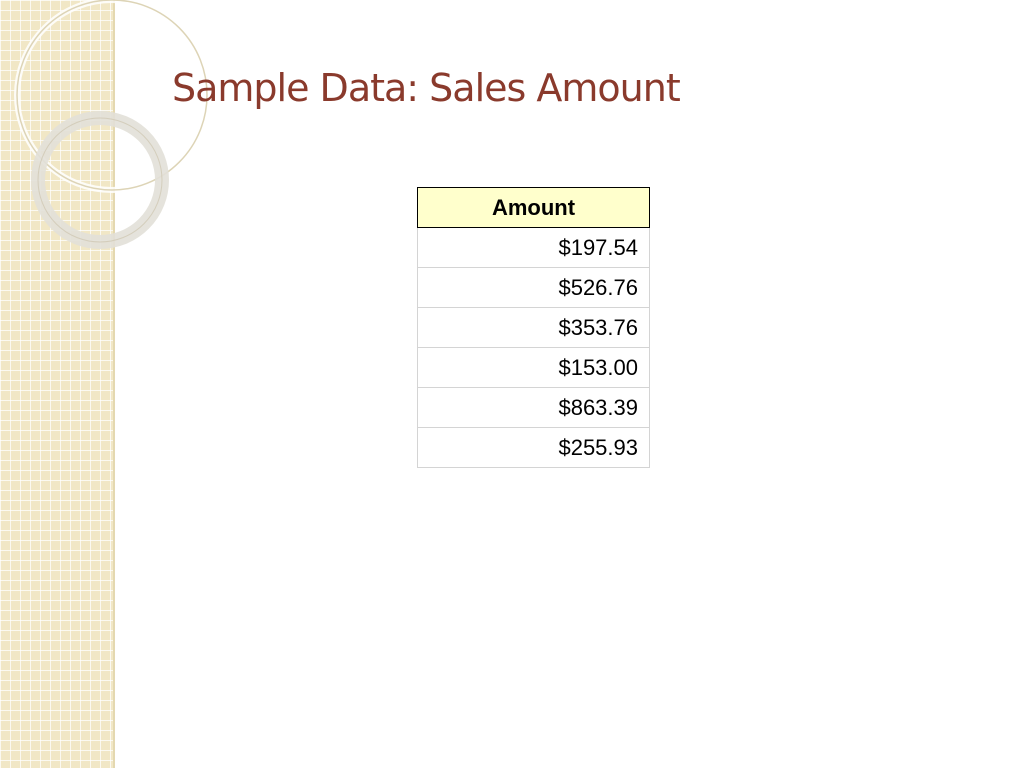 The width and height of the screenshot is (1024, 768). I want to click on table-row: $255.93, so click(533, 447).